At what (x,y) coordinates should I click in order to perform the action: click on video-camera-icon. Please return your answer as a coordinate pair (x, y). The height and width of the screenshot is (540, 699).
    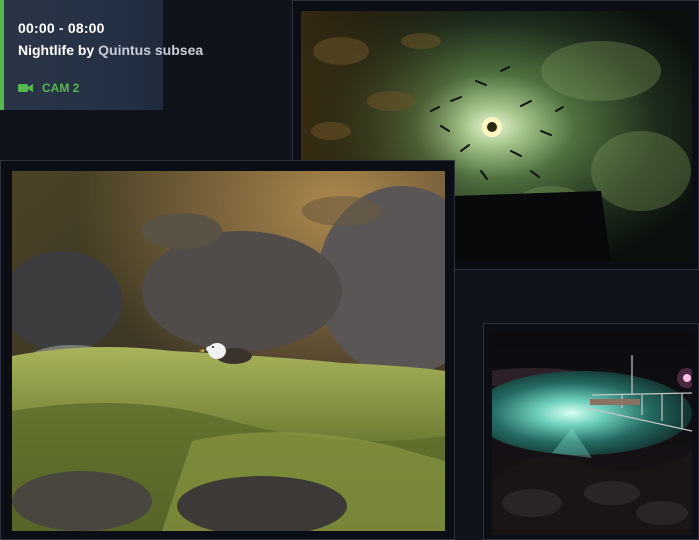
    Looking at the image, I should click on (26, 88).